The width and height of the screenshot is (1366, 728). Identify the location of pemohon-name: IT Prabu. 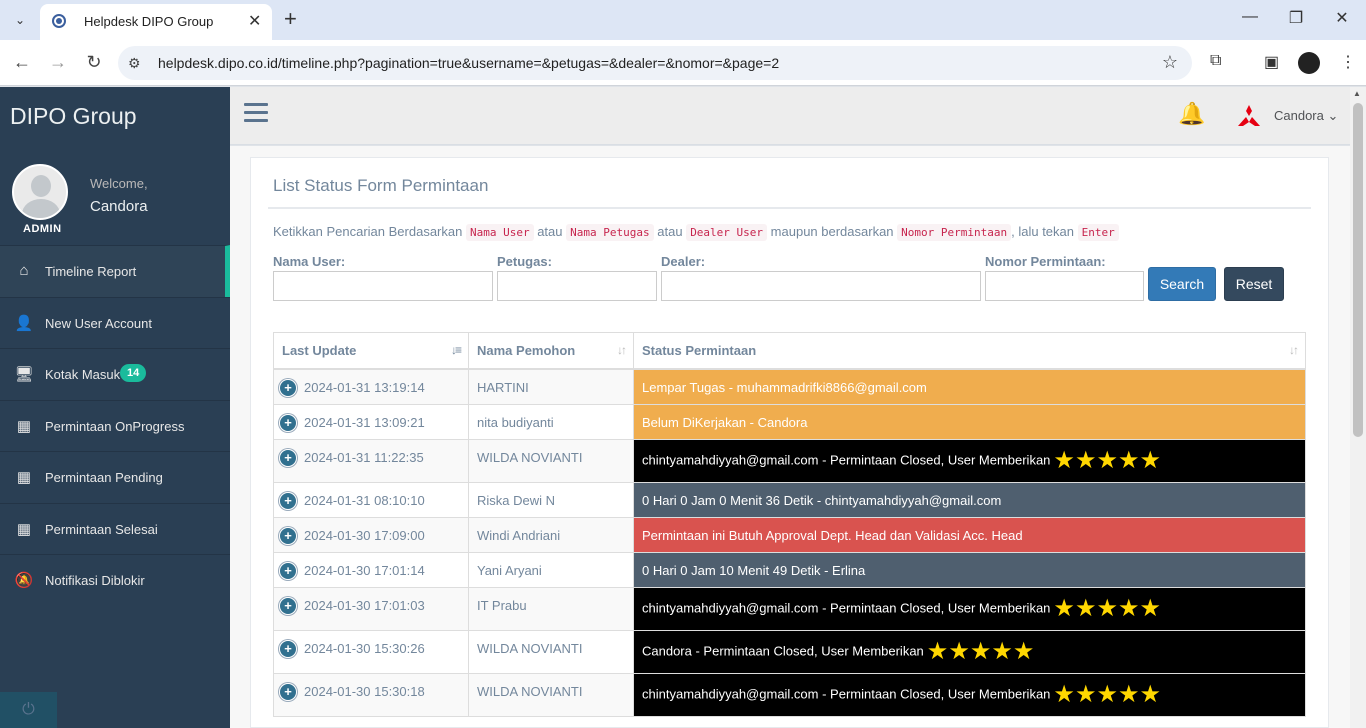
(502, 605).